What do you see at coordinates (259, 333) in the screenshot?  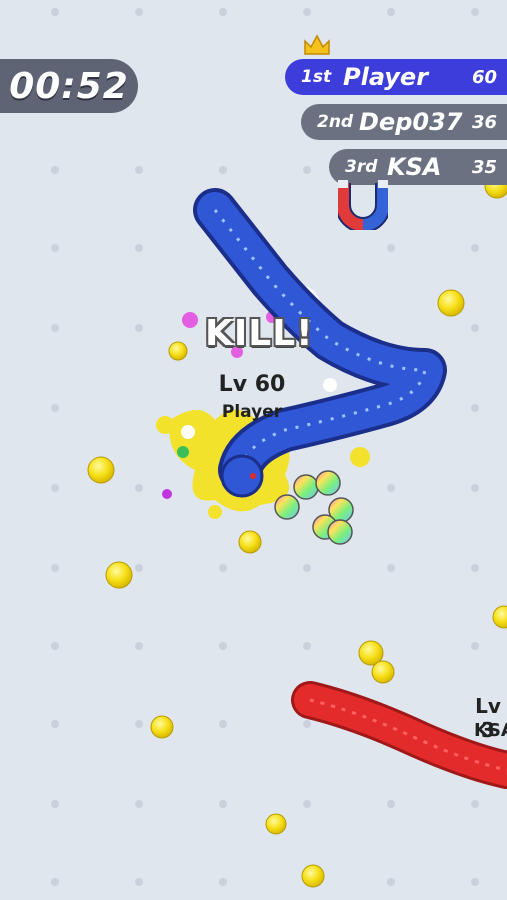 I see `kill-banner: KILL!` at bounding box center [259, 333].